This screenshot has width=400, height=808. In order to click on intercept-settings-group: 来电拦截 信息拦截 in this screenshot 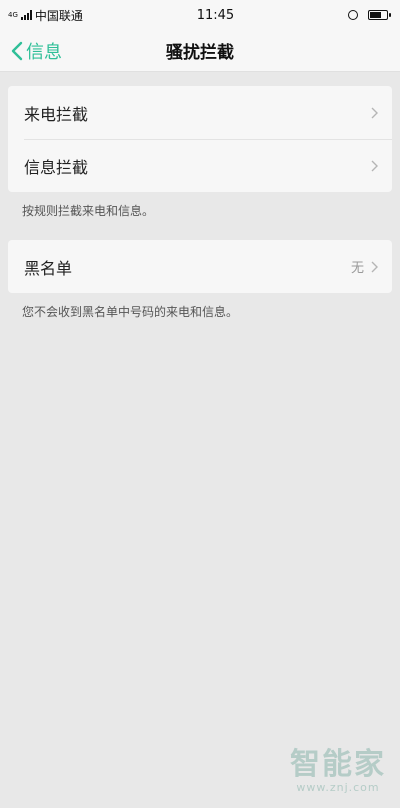, I will do `click(200, 139)`.